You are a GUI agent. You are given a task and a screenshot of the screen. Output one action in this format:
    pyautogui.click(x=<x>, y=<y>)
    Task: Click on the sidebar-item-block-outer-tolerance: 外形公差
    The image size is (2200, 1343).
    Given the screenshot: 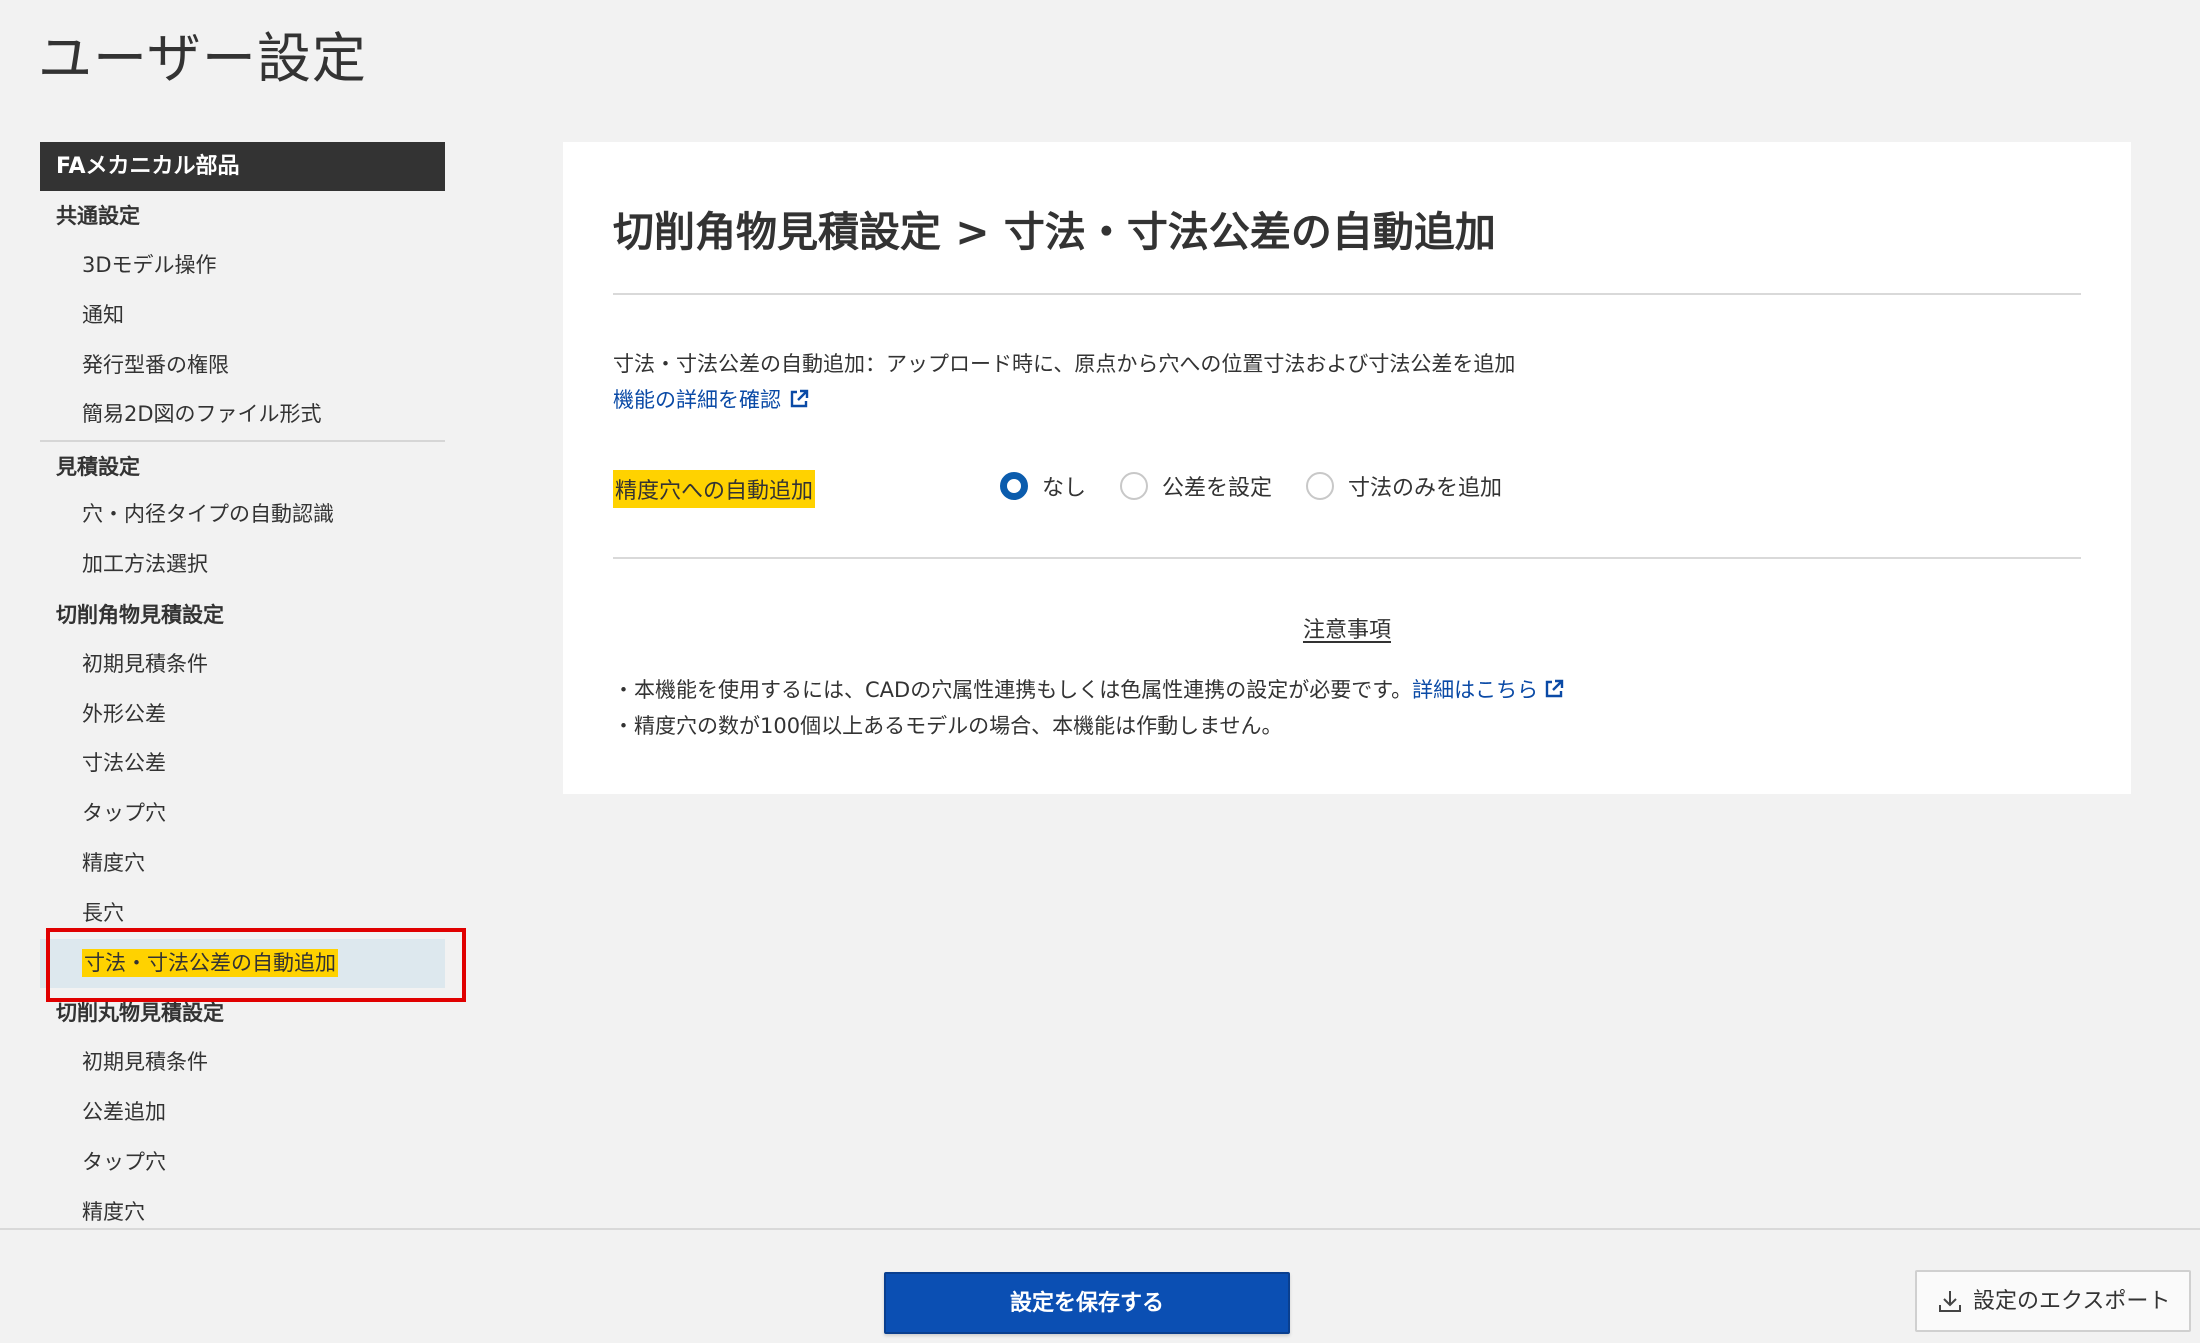 What is the action you would take?
    pyautogui.click(x=242, y=715)
    